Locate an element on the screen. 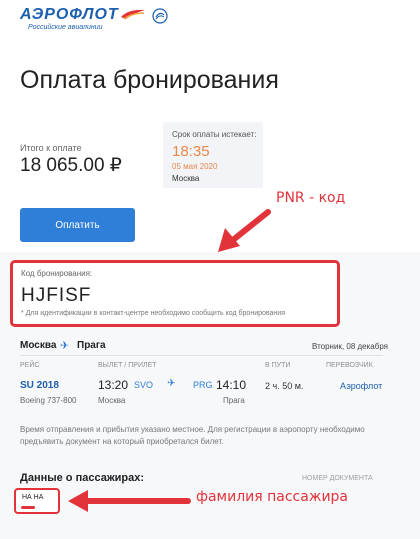 The height and width of the screenshot is (539, 420). aircraft-type: Boeing 737-800 is located at coordinates (48, 400).